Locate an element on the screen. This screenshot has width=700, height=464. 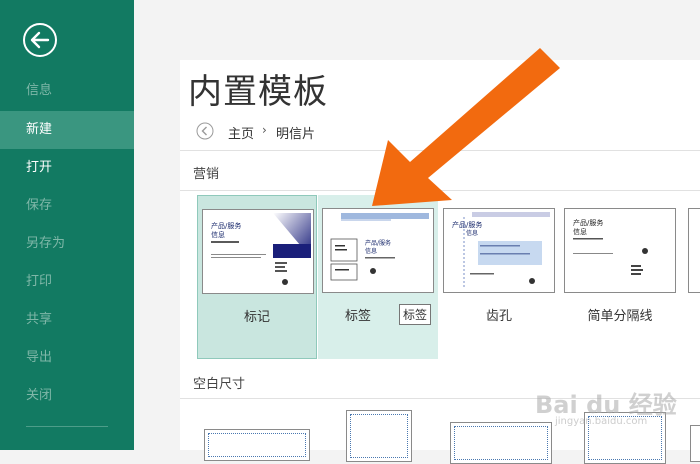
sidebar-item-info: 信息 is located at coordinates (67, 91).